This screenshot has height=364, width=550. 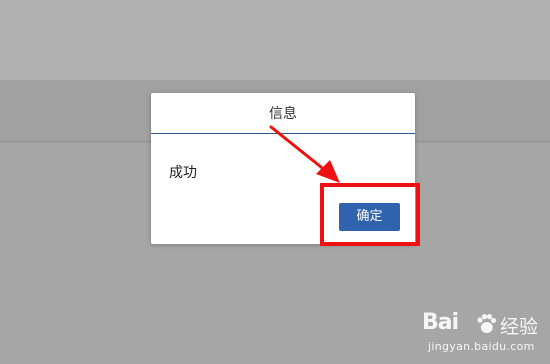 What do you see at coordinates (481, 346) in the screenshot?
I see `watermark-url: jingyan.baidu.com` at bounding box center [481, 346].